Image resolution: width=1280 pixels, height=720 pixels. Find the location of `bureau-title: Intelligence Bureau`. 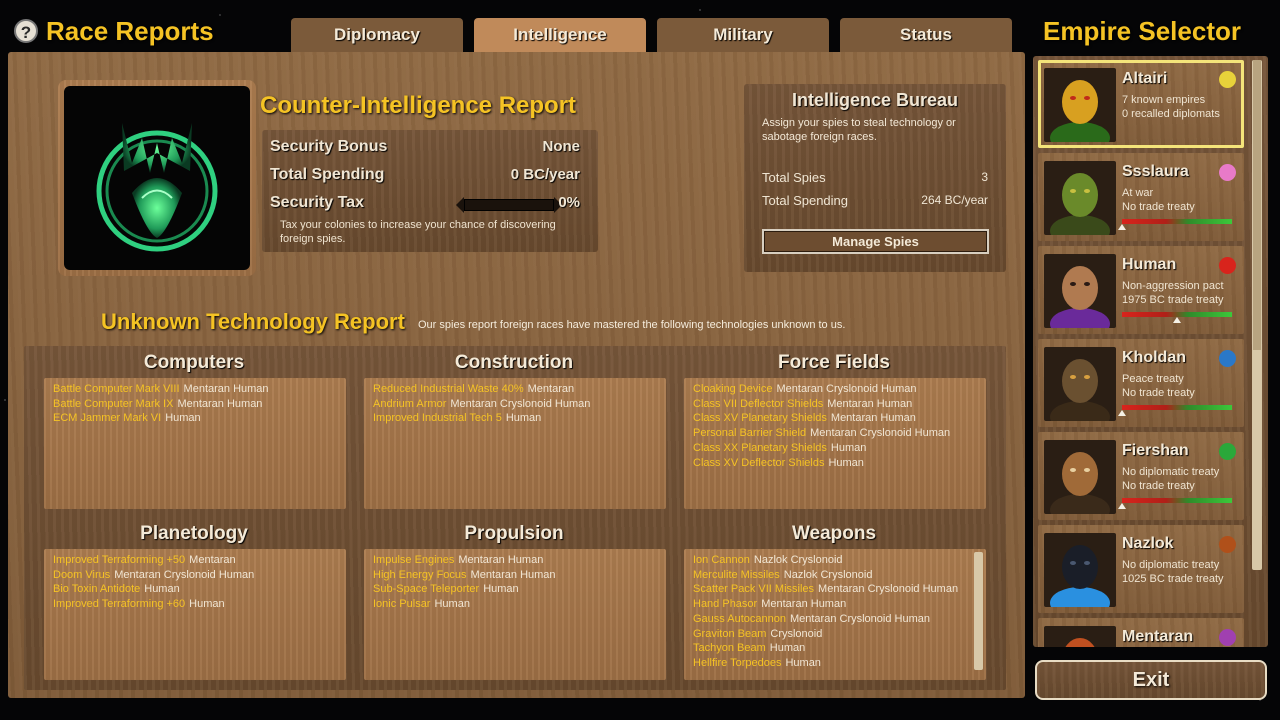

bureau-title: Intelligence Bureau is located at coordinates (875, 100).